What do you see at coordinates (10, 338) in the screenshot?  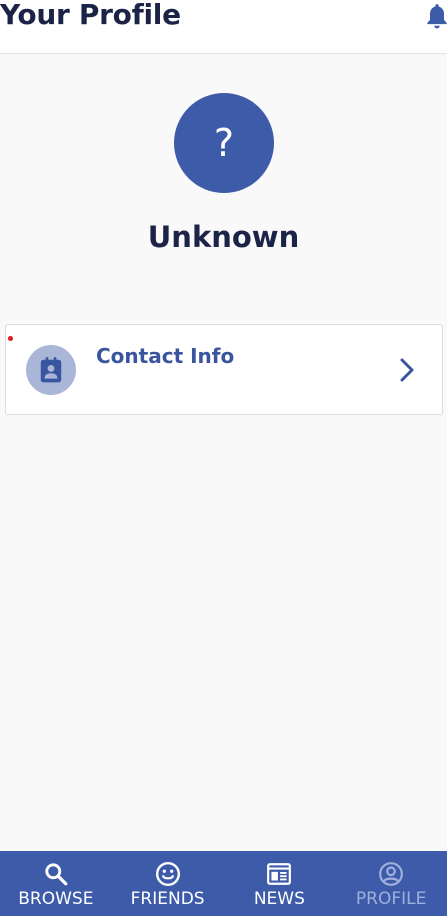 I see `notification-dot` at bounding box center [10, 338].